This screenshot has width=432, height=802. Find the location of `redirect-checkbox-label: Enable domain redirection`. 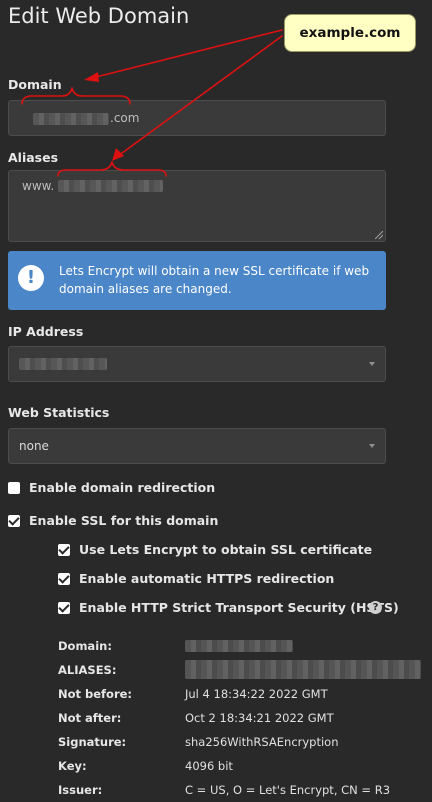

redirect-checkbox-label: Enable domain redirection is located at coordinates (122, 487).